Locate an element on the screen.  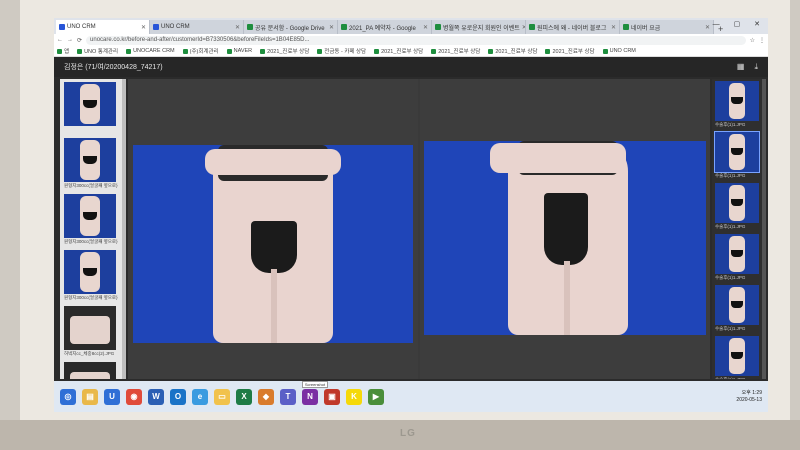
menu-icon: ⋮ is located at coordinates (762, 40).